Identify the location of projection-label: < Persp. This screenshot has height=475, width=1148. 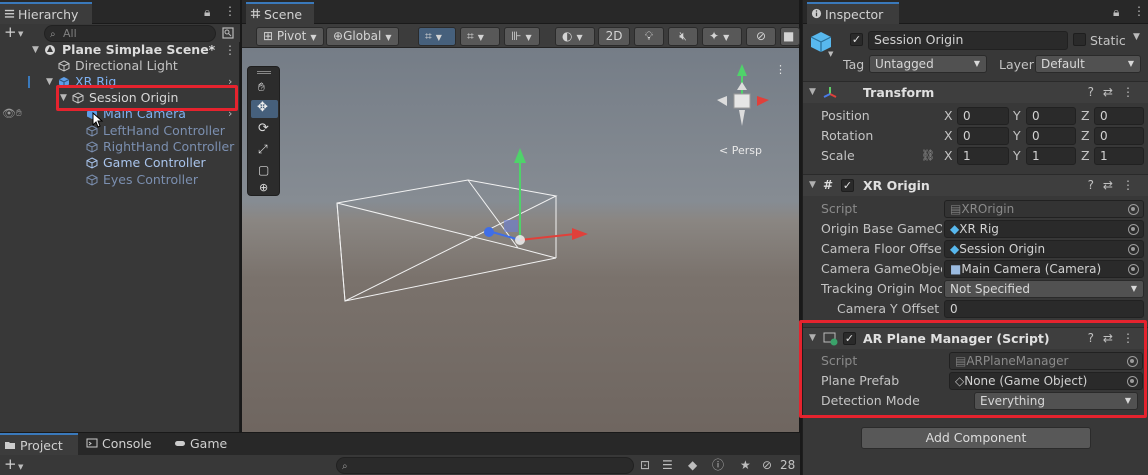
(740, 150).